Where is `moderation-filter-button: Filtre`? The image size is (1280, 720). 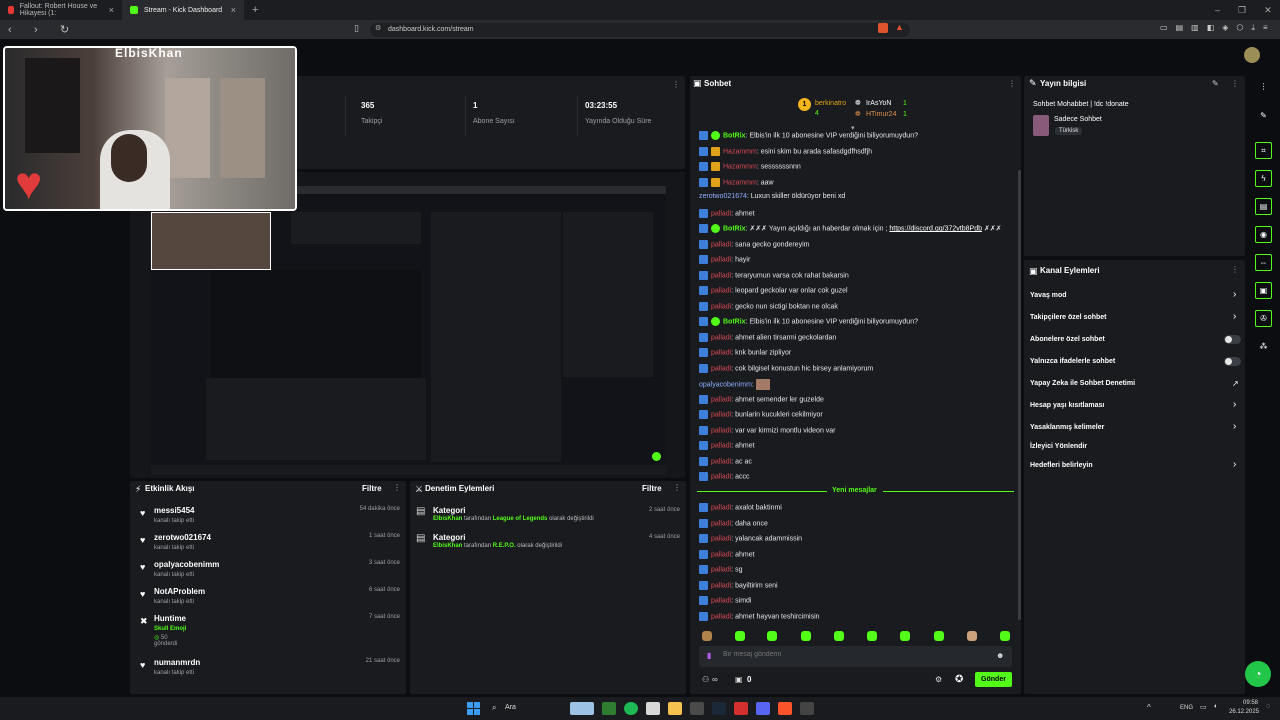
moderation-filter-button: Filtre is located at coordinates (652, 488).